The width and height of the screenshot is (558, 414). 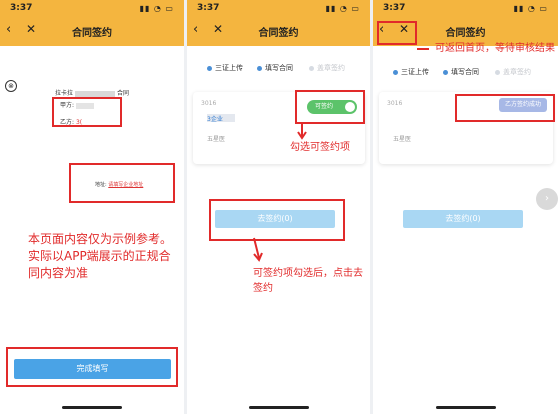 I want to click on contract-title-suffix: 合同, so click(x=123, y=93).